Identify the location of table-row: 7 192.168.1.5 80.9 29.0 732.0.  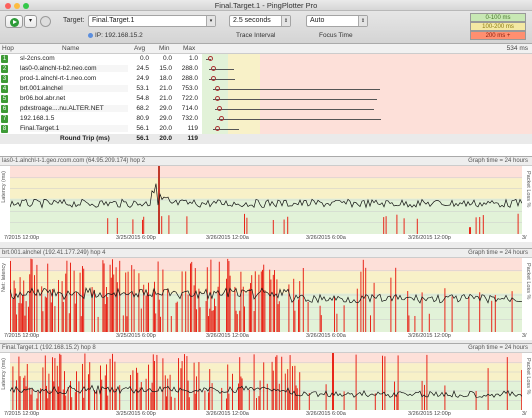
(266, 119).